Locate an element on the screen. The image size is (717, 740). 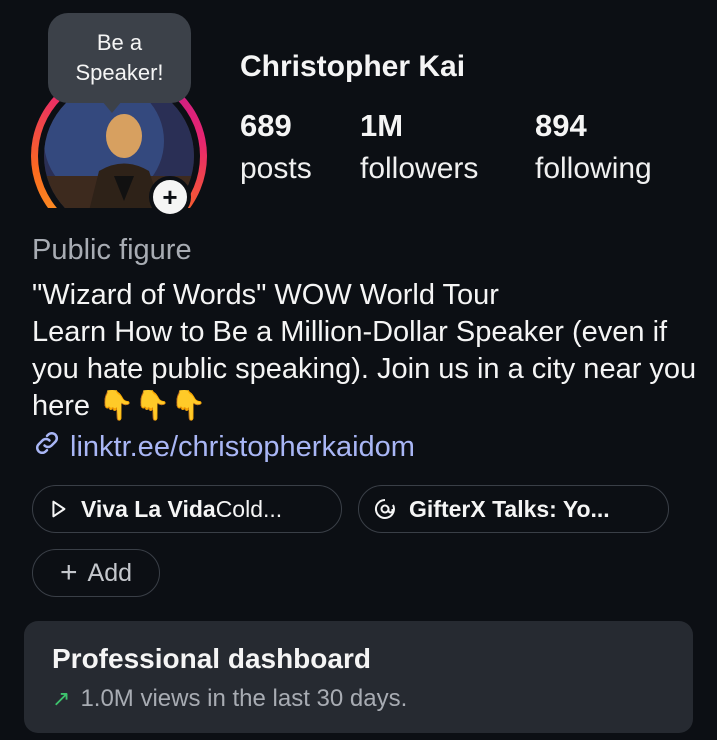
dashboard-views: 1.0M views in the last 30 days. is located at coordinates (244, 698).